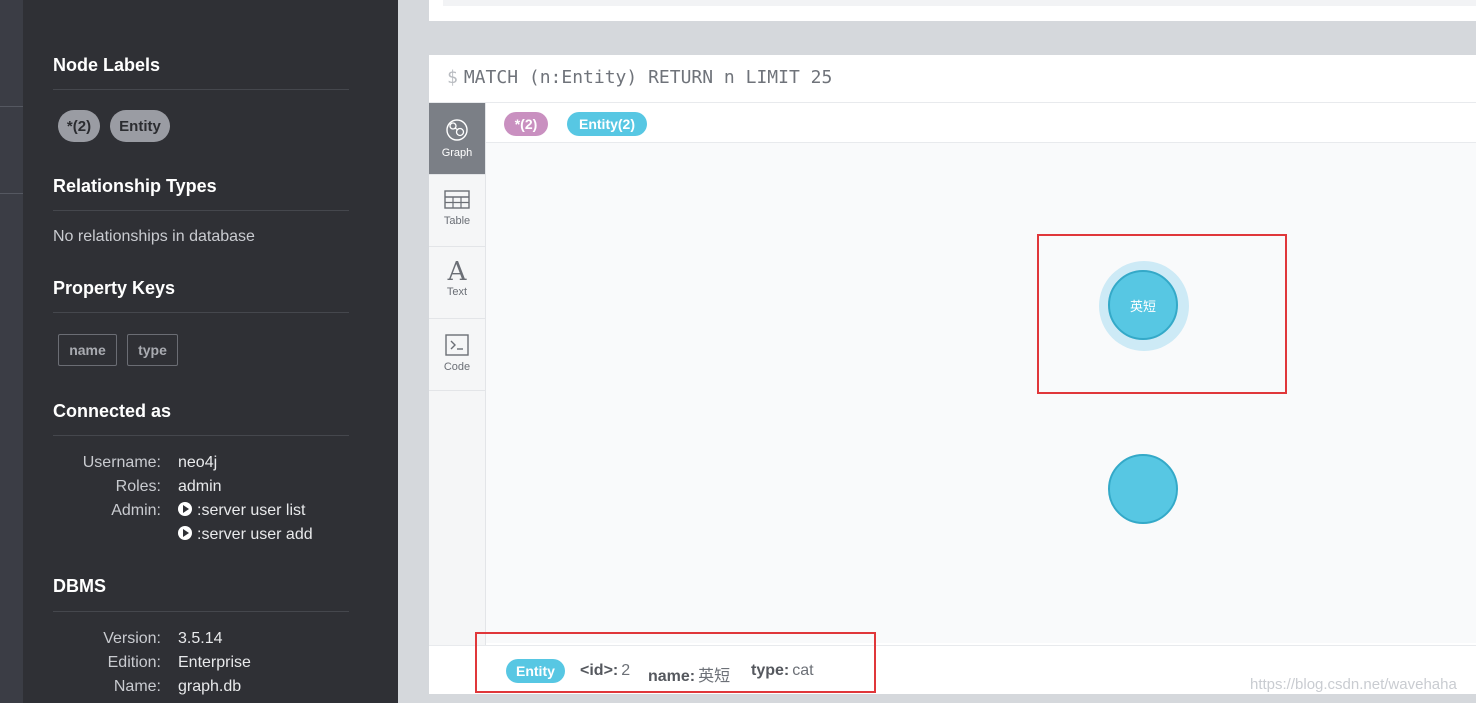 Image resolution: width=1476 pixels, height=703 pixels. Describe the element at coordinates (457, 199) in the screenshot. I see `table-icon` at that location.